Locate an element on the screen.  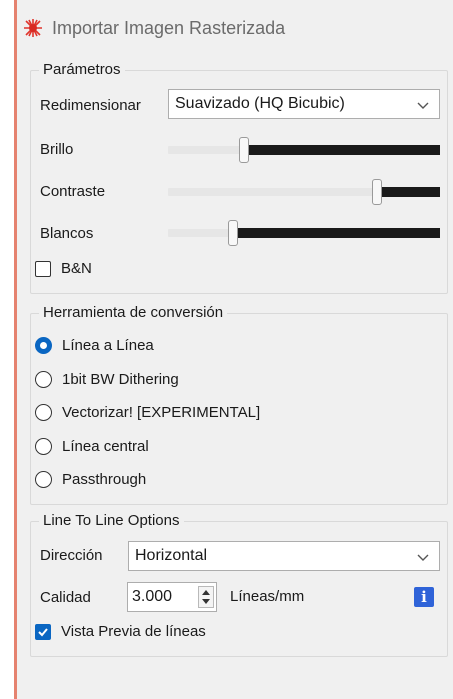
preview-lines-checkbox is located at coordinates (43, 632).